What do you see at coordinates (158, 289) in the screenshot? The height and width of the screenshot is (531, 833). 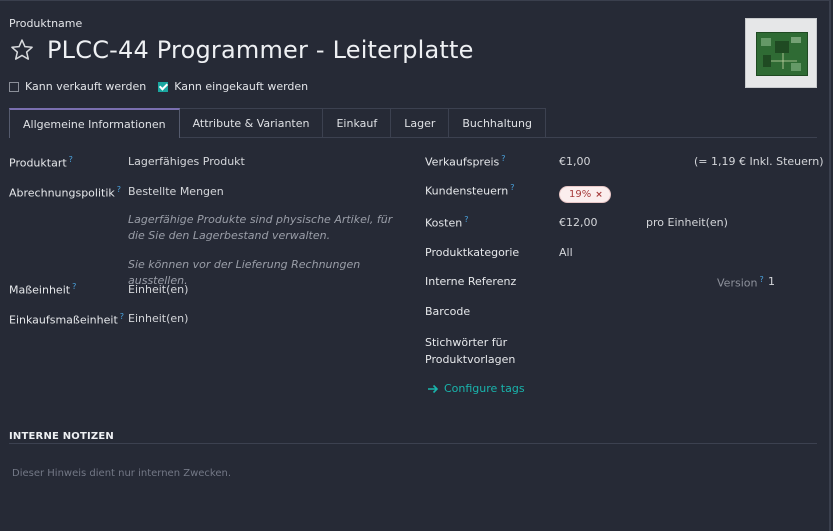 I see `uom-value: Einheit(en)` at bounding box center [158, 289].